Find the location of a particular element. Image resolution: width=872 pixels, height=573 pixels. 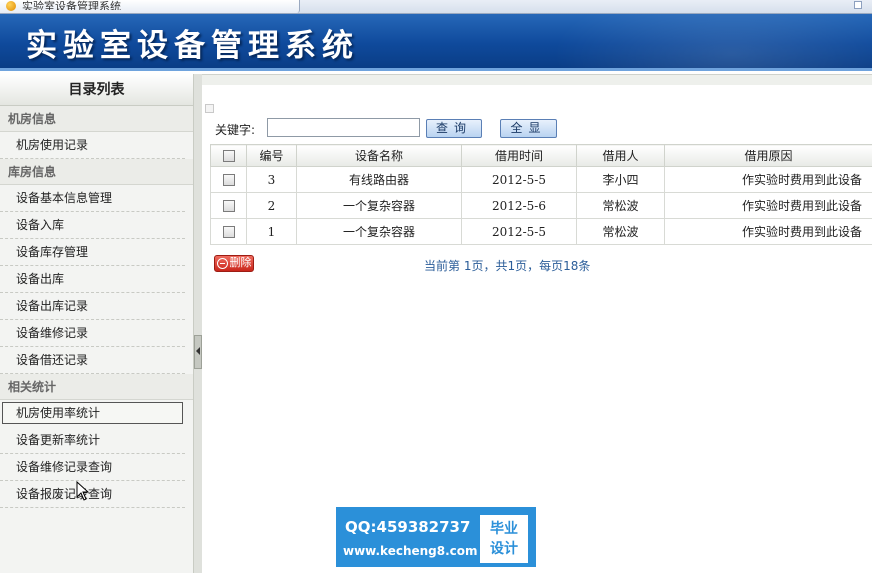

mouse-cursor-icon is located at coordinates (83, 491).